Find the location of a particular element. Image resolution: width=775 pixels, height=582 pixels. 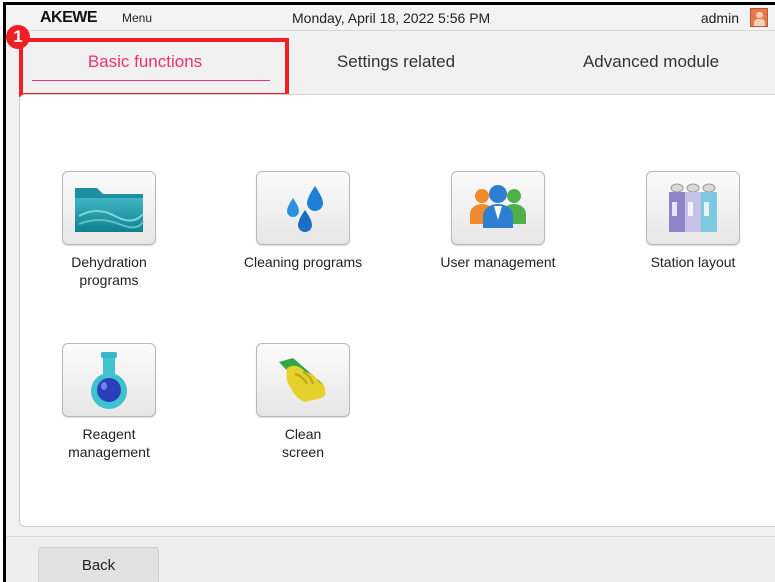

user-avatar-icon is located at coordinates (759, 17).